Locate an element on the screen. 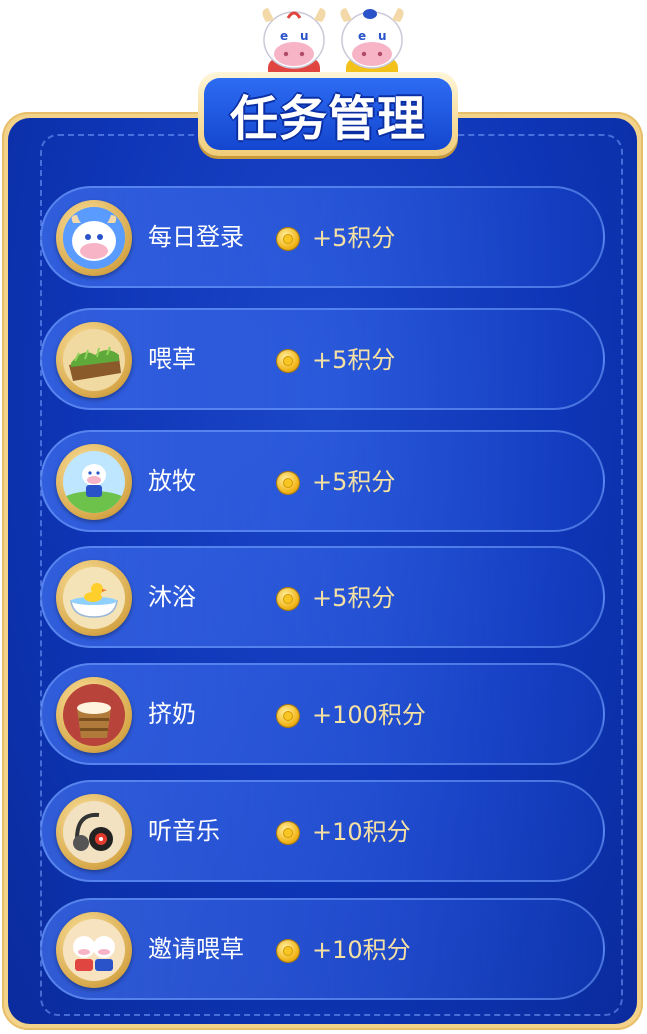 This screenshot has height=1034, width=647. task-name: 邀请喂草 is located at coordinates (196, 949).